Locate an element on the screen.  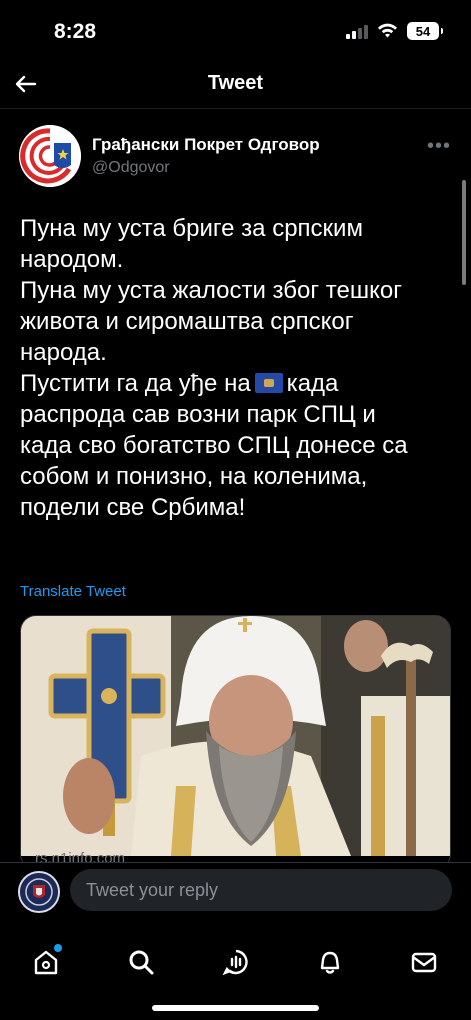
tab-spaces is located at coordinates (236, 962).